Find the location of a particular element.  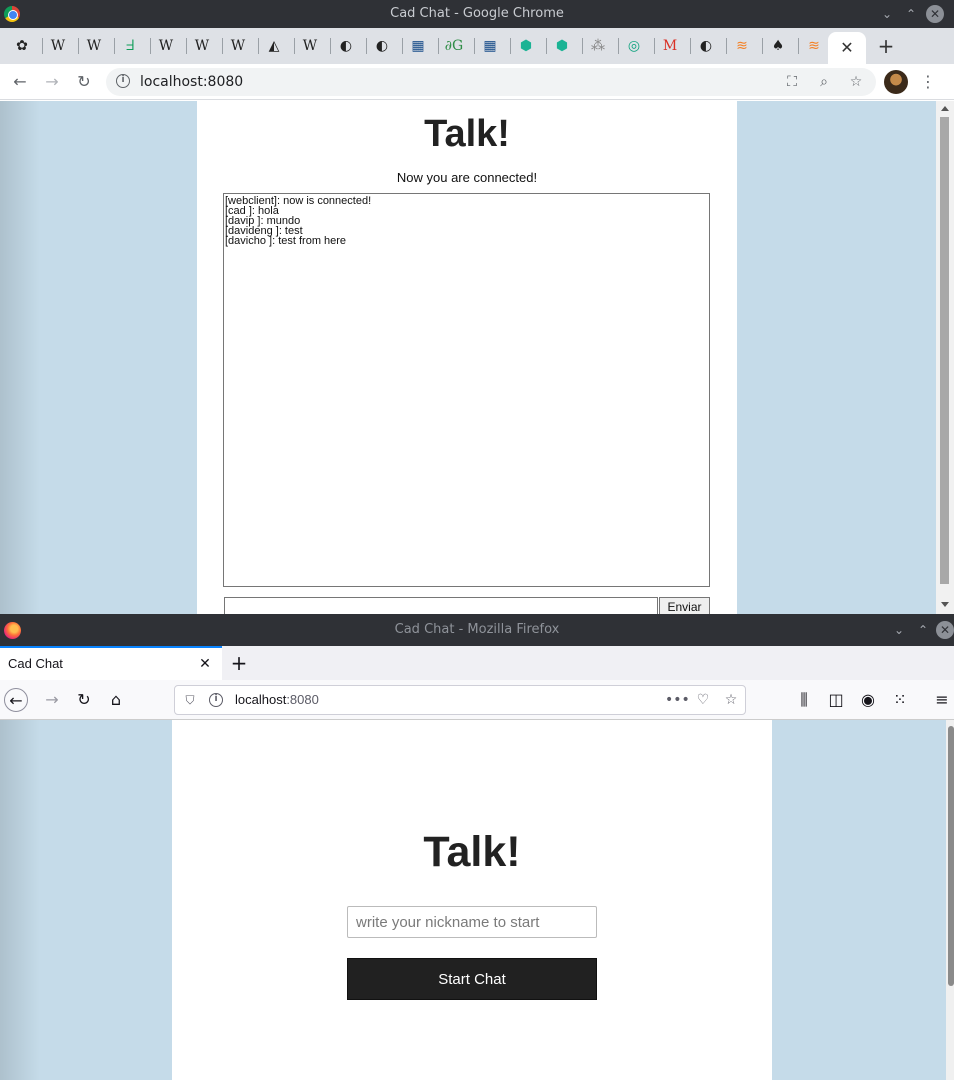

firefox-scrollbar is located at coordinates (950, 900).